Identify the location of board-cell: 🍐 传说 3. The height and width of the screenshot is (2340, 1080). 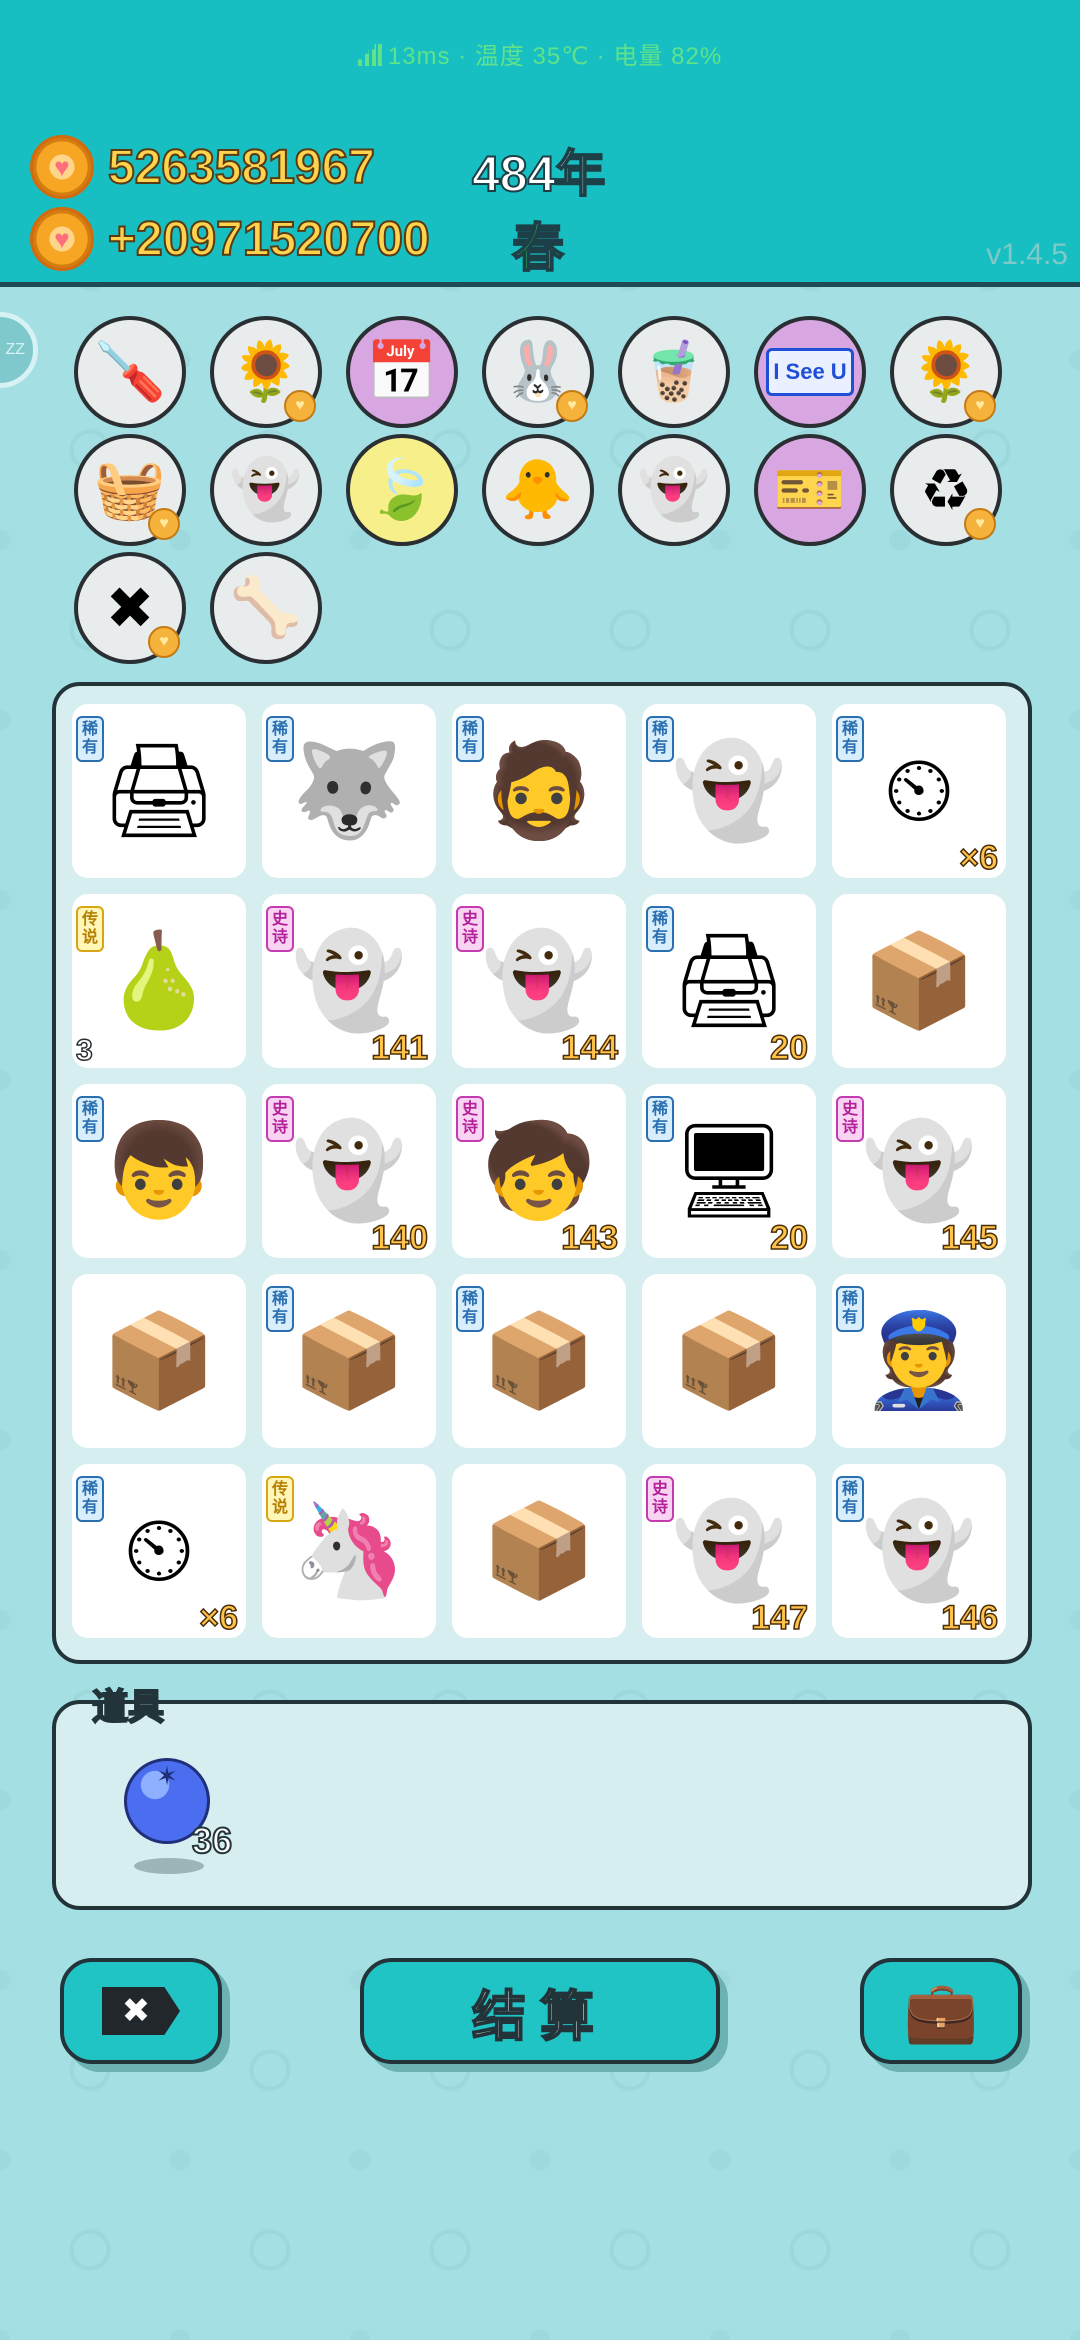
(159, 981).